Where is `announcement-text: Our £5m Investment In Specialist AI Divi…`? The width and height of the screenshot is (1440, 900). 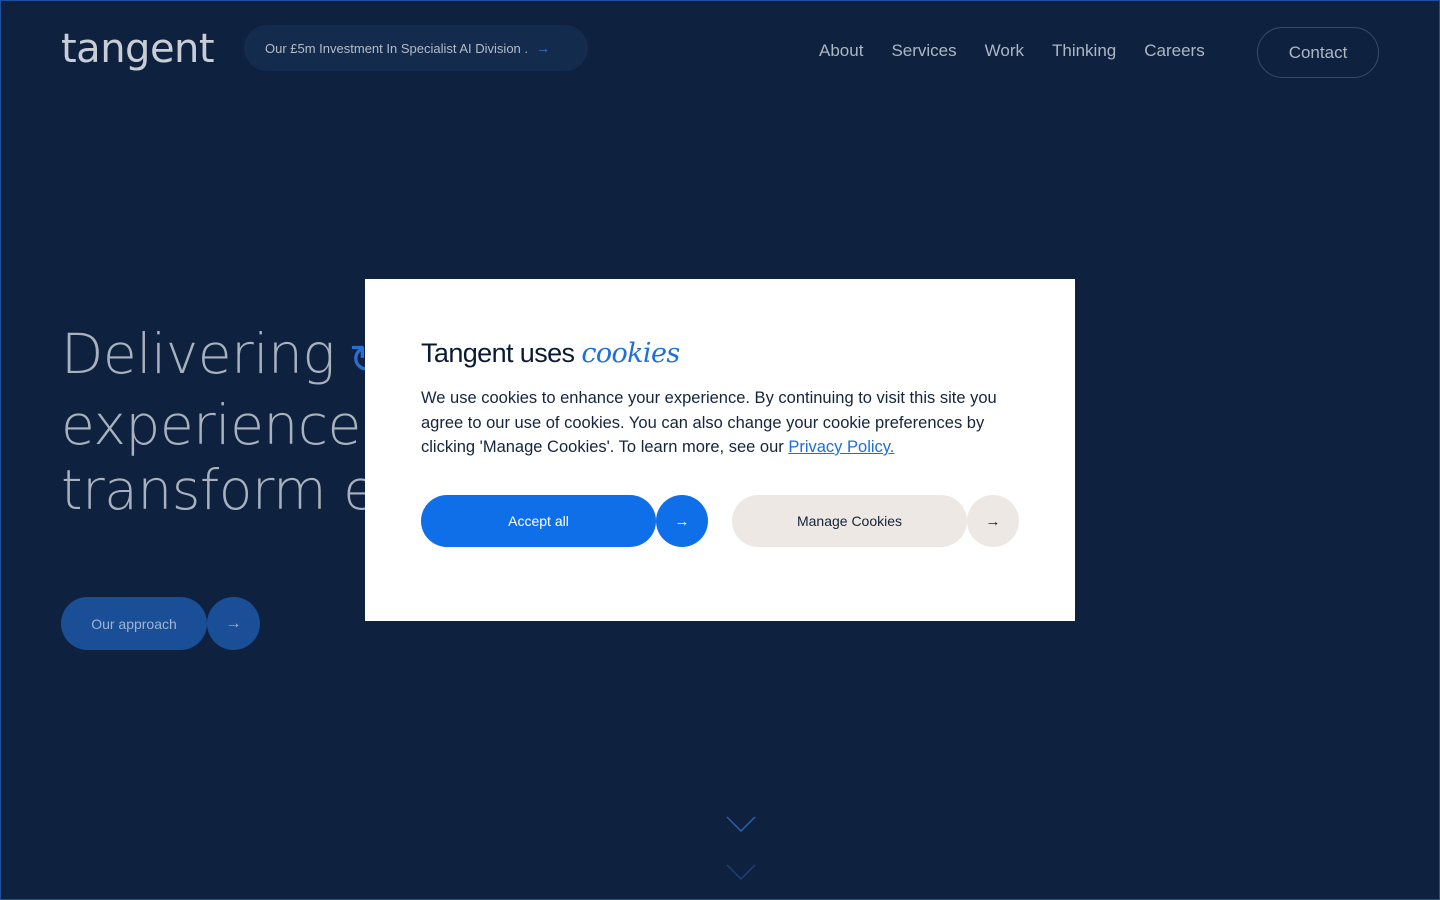
announcement-text: Our £5m Investment In Specialist AI Divi… is located at coordinates (396, 48).